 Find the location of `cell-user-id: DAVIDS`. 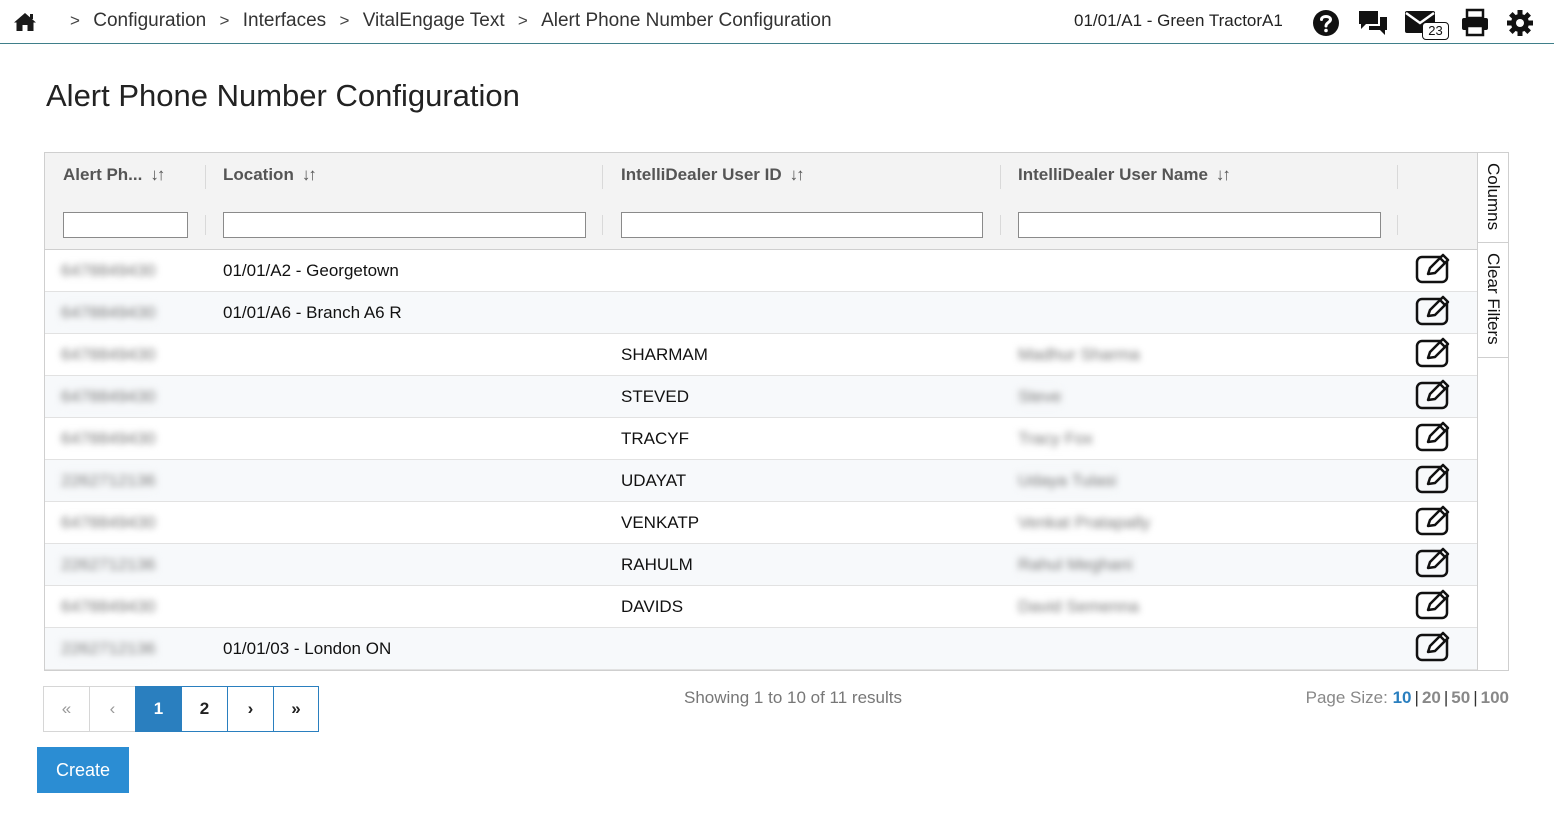

cell-user-id: DAVIDS is located at coordinates (652, 606).